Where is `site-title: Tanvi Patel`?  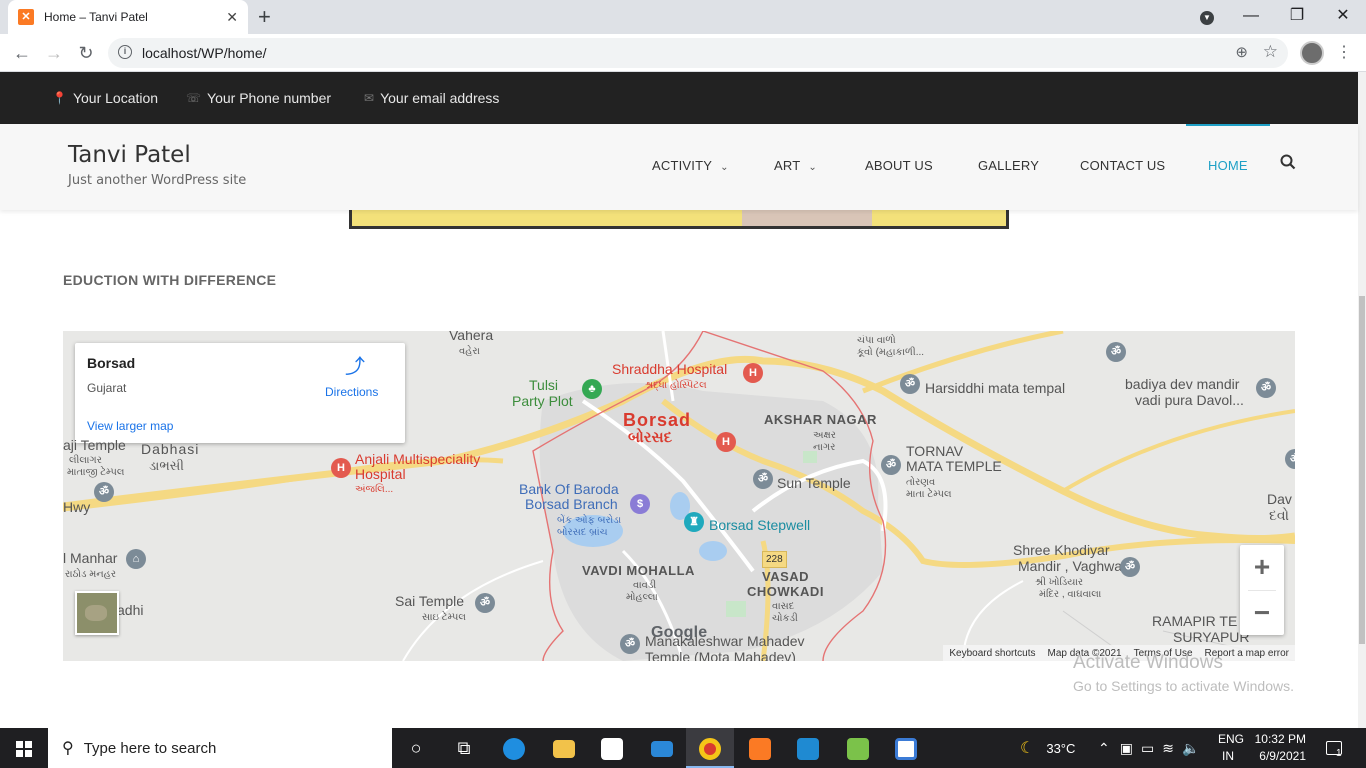 site-title: Tanvi Patel is located at coordinates (129, 155).